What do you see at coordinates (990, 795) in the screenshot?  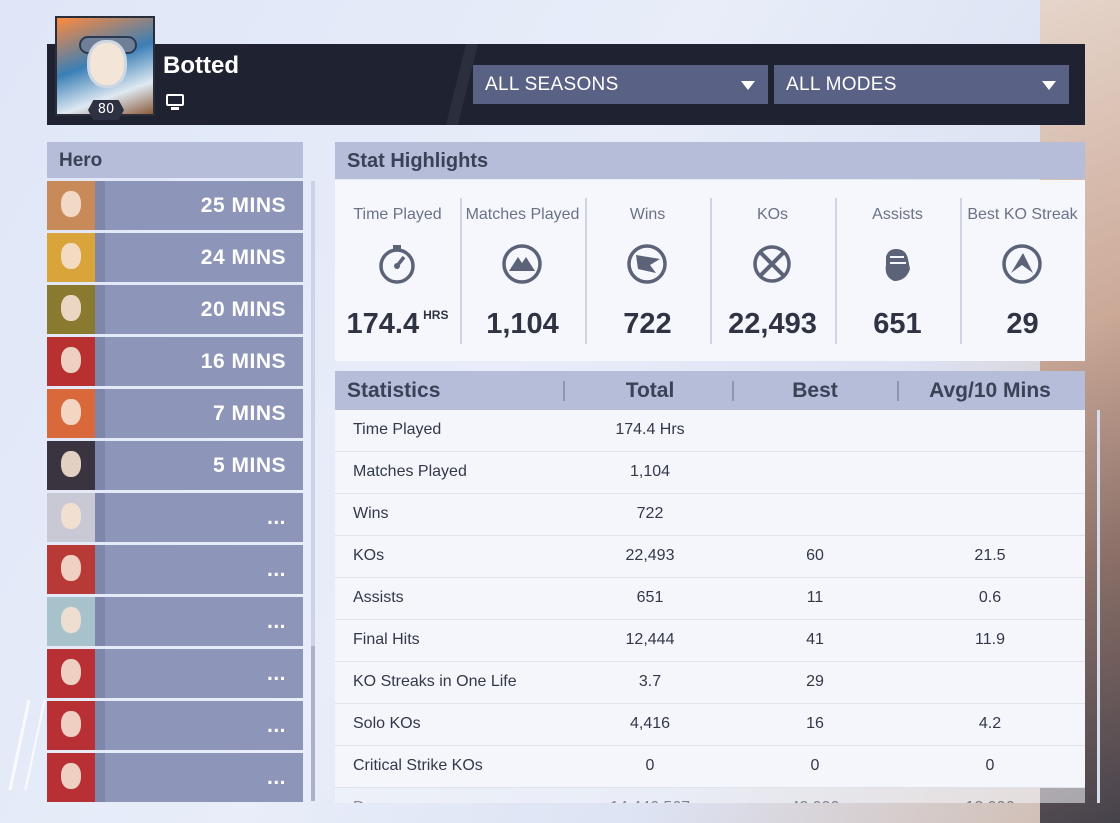 I see `stat-avg: 12,906` at bounding box center [990, 795].